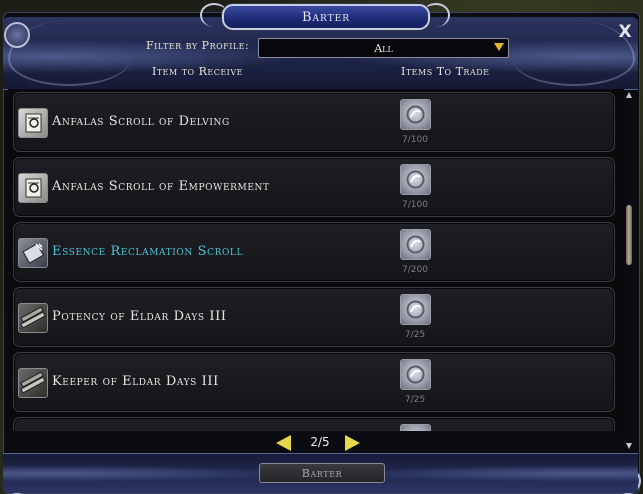 This screenshot has height=494, width=643. Describe the element at coordinates (445, 71) in the screenshot. I see `column-header-trade: Items To Trade` at that location.